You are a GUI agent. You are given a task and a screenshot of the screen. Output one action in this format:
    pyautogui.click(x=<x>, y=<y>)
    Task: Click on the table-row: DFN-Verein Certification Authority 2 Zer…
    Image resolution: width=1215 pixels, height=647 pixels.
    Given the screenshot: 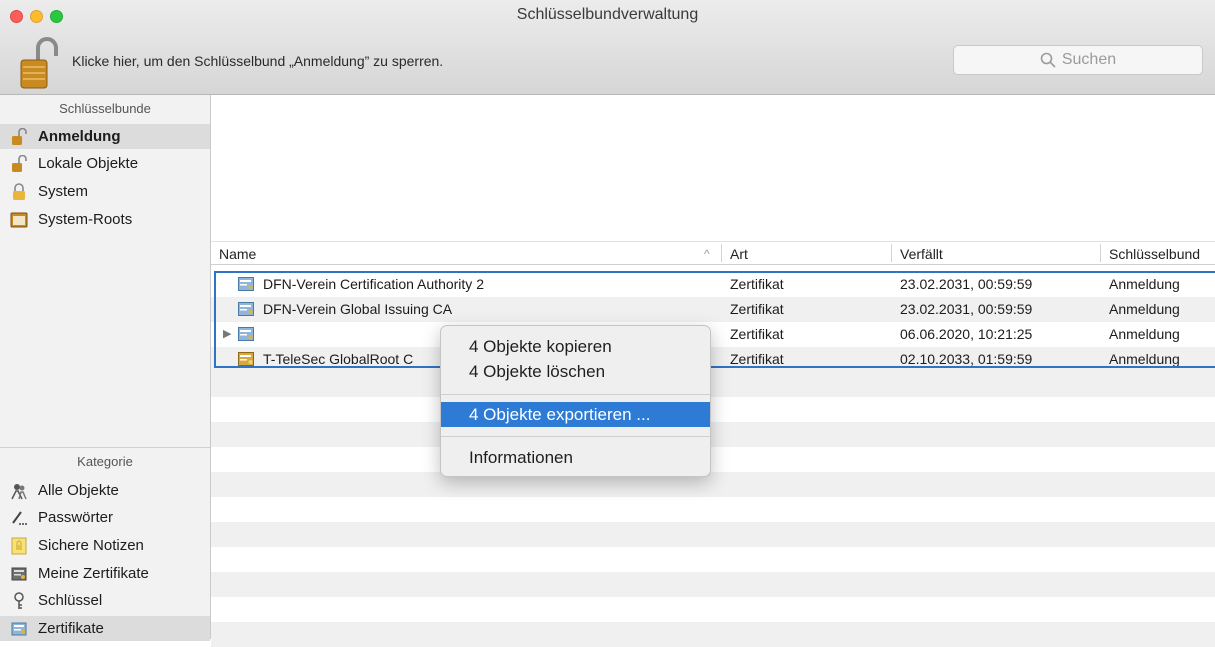 What is the action you would take?
    pyautogui.click(x=713, y=284)
    